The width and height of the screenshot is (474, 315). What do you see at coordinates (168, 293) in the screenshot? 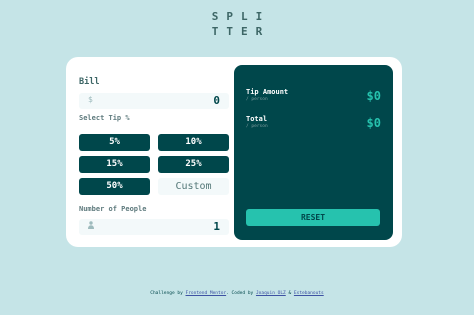
I see `footer-prefix: Challenge by` at bounding box center [168, 293].